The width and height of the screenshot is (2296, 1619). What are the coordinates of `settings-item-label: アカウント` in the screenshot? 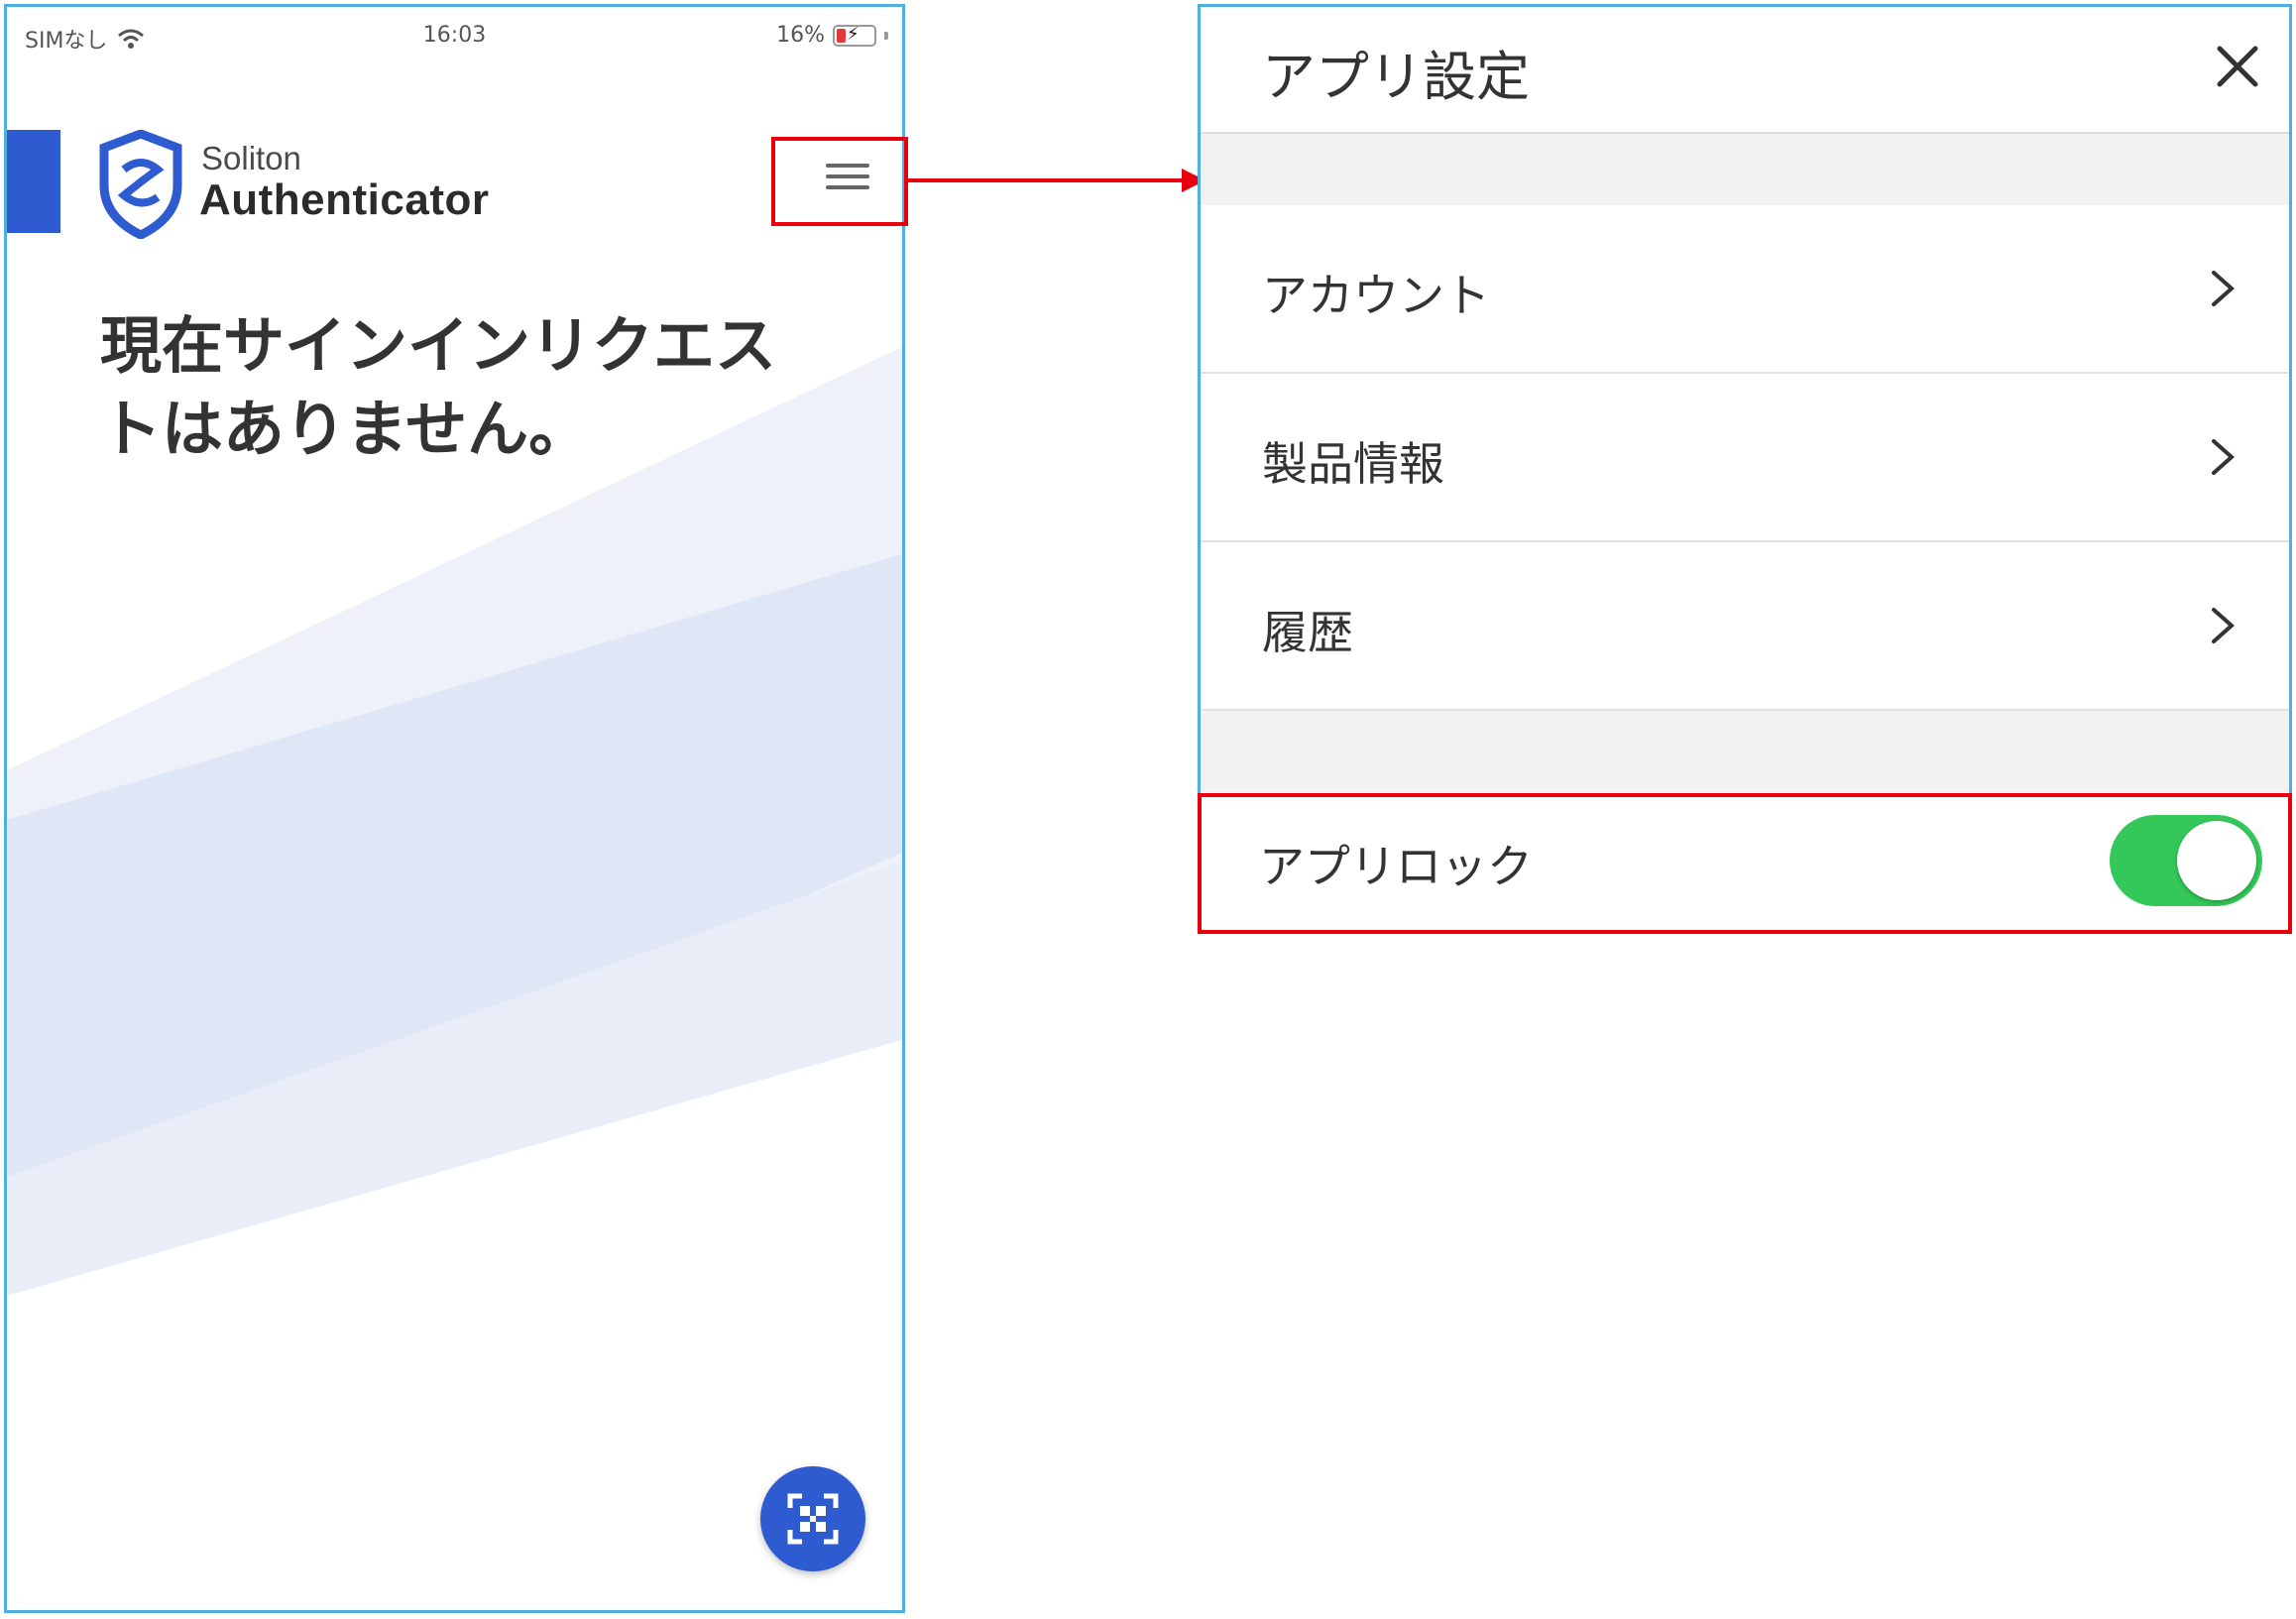 It's located at (1376, 295).